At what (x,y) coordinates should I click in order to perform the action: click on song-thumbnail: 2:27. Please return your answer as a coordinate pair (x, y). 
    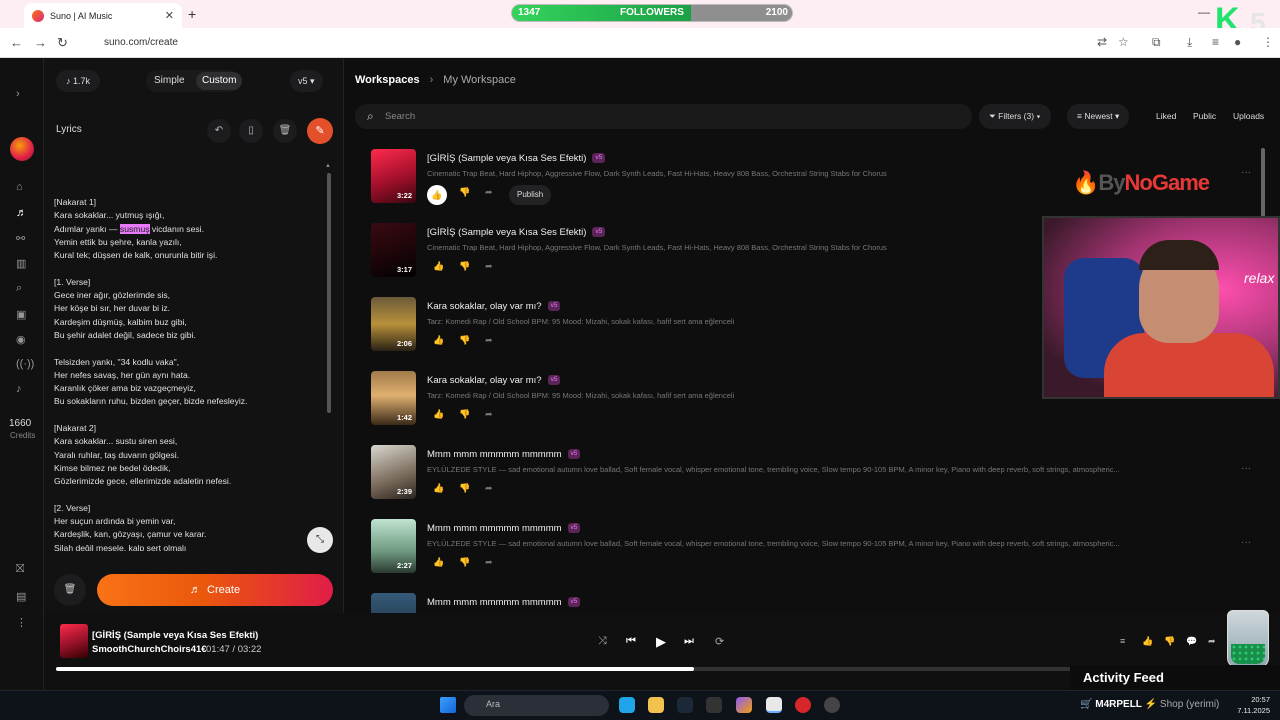
    Looking at the image, I should click on (393, 546).